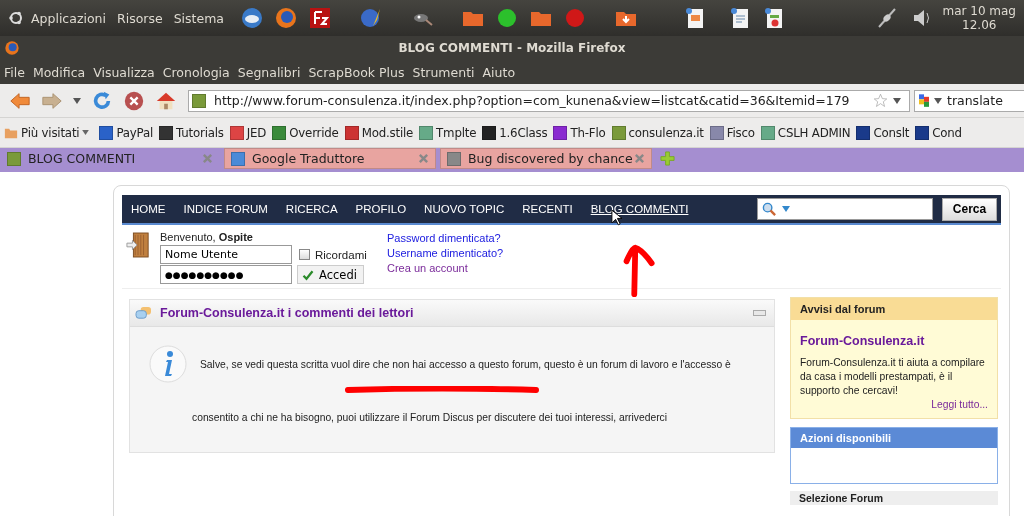 This screenshot has height=516, width=1024. Describe the element at coordinates (769, 209) in the screenshot. I see `search-icon` at that location.